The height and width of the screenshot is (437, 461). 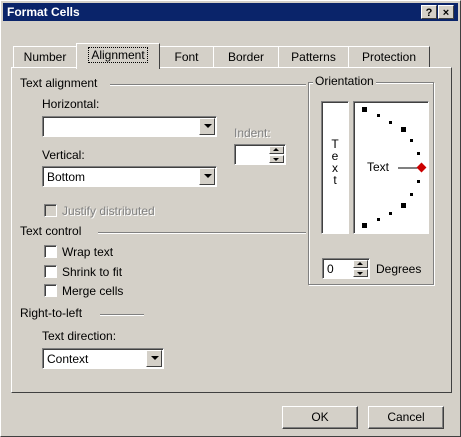 I want to click on vertical-dropdown-button, so click(x=207, y=176).